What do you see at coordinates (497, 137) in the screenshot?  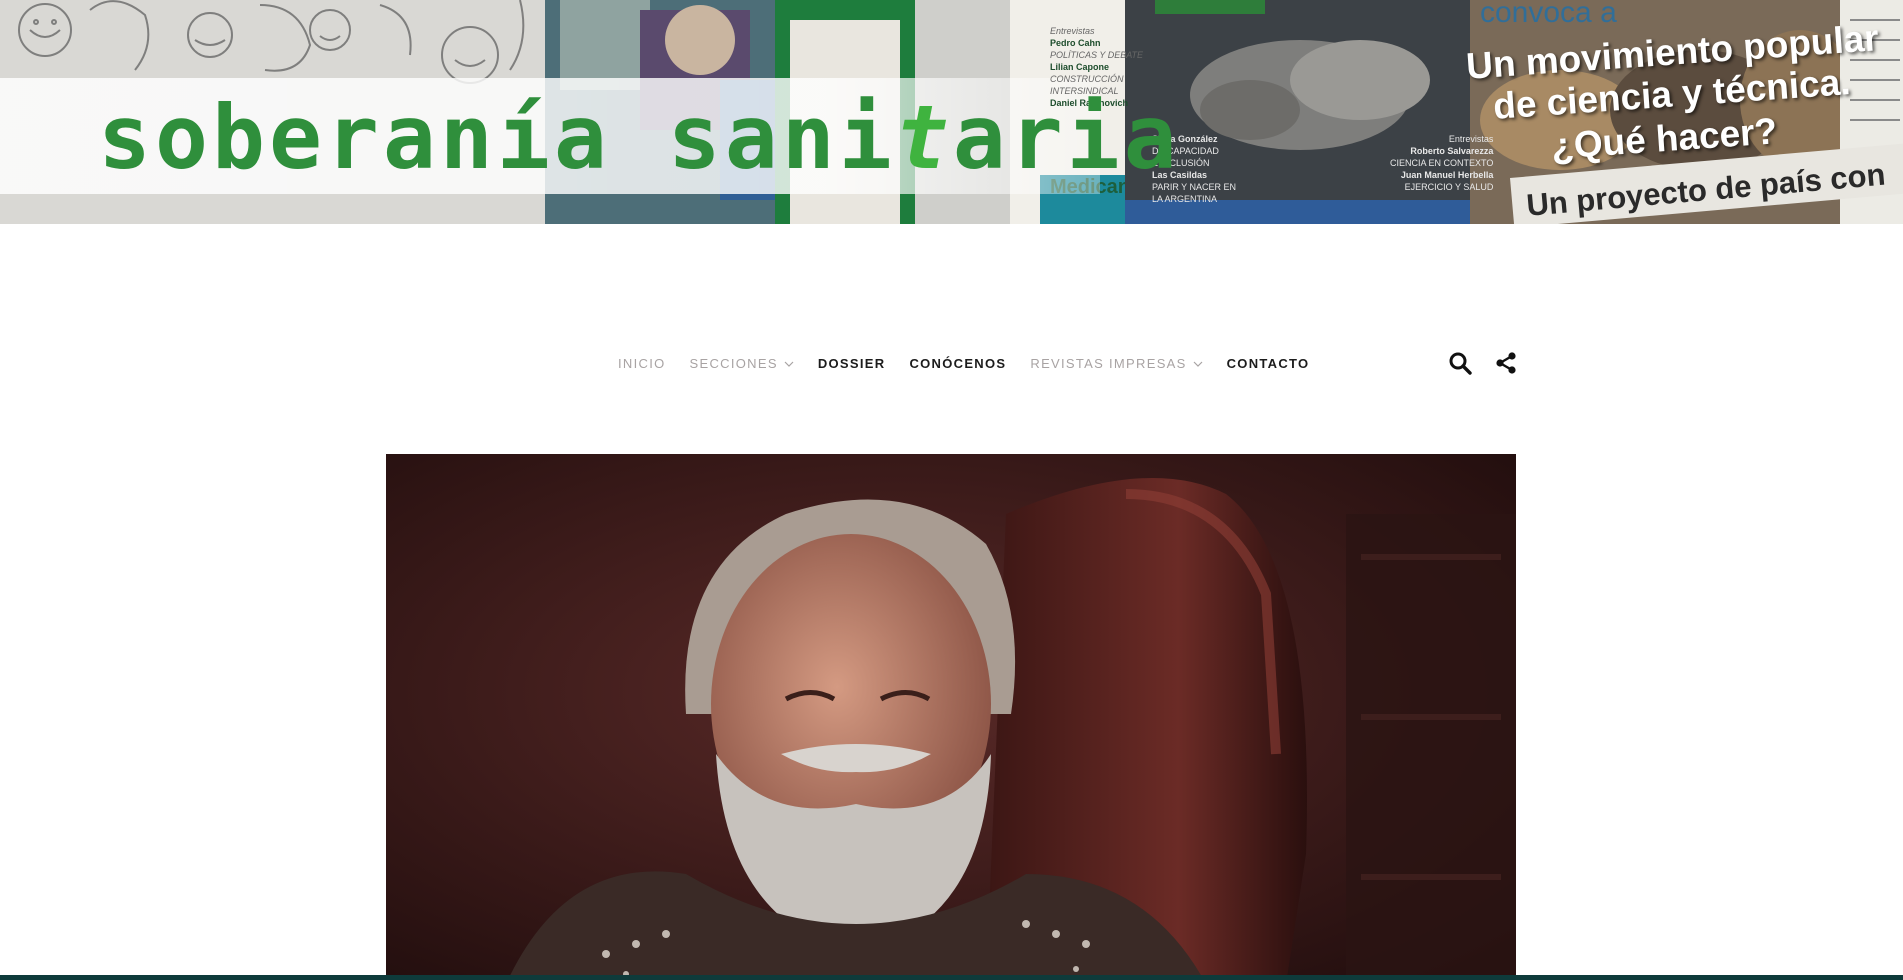 I see `logo-text-part1: soberanía sani` at bounding box center [497, 137].